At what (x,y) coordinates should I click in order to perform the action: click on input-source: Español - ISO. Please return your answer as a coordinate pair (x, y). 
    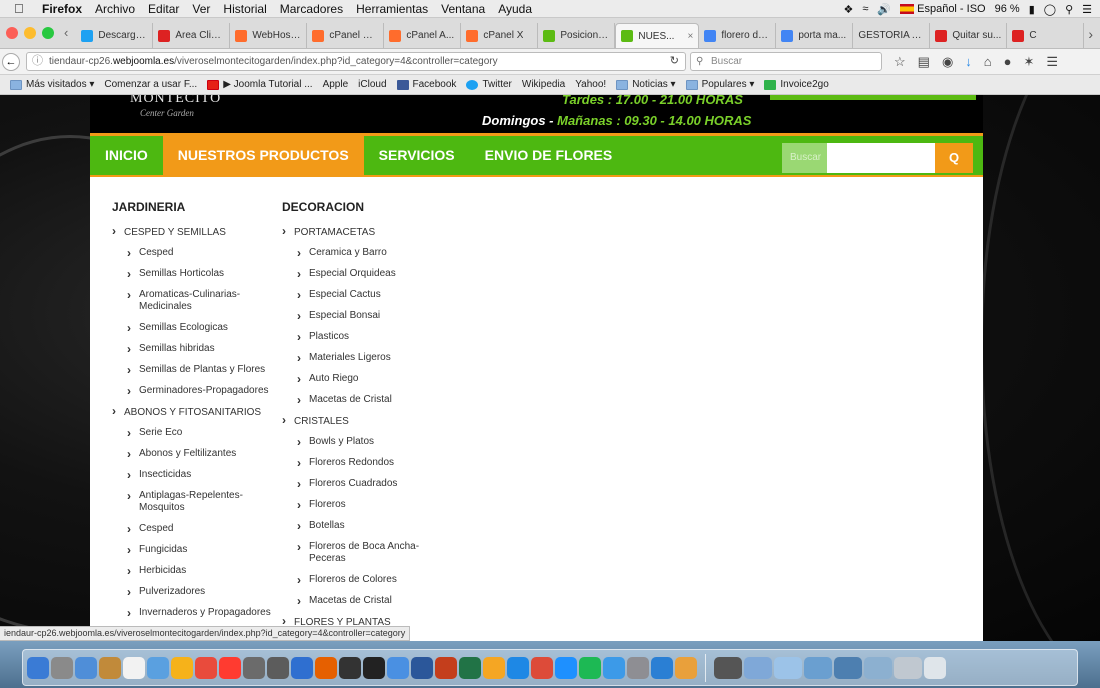
    Looking at the image, I should click on (943, 9).